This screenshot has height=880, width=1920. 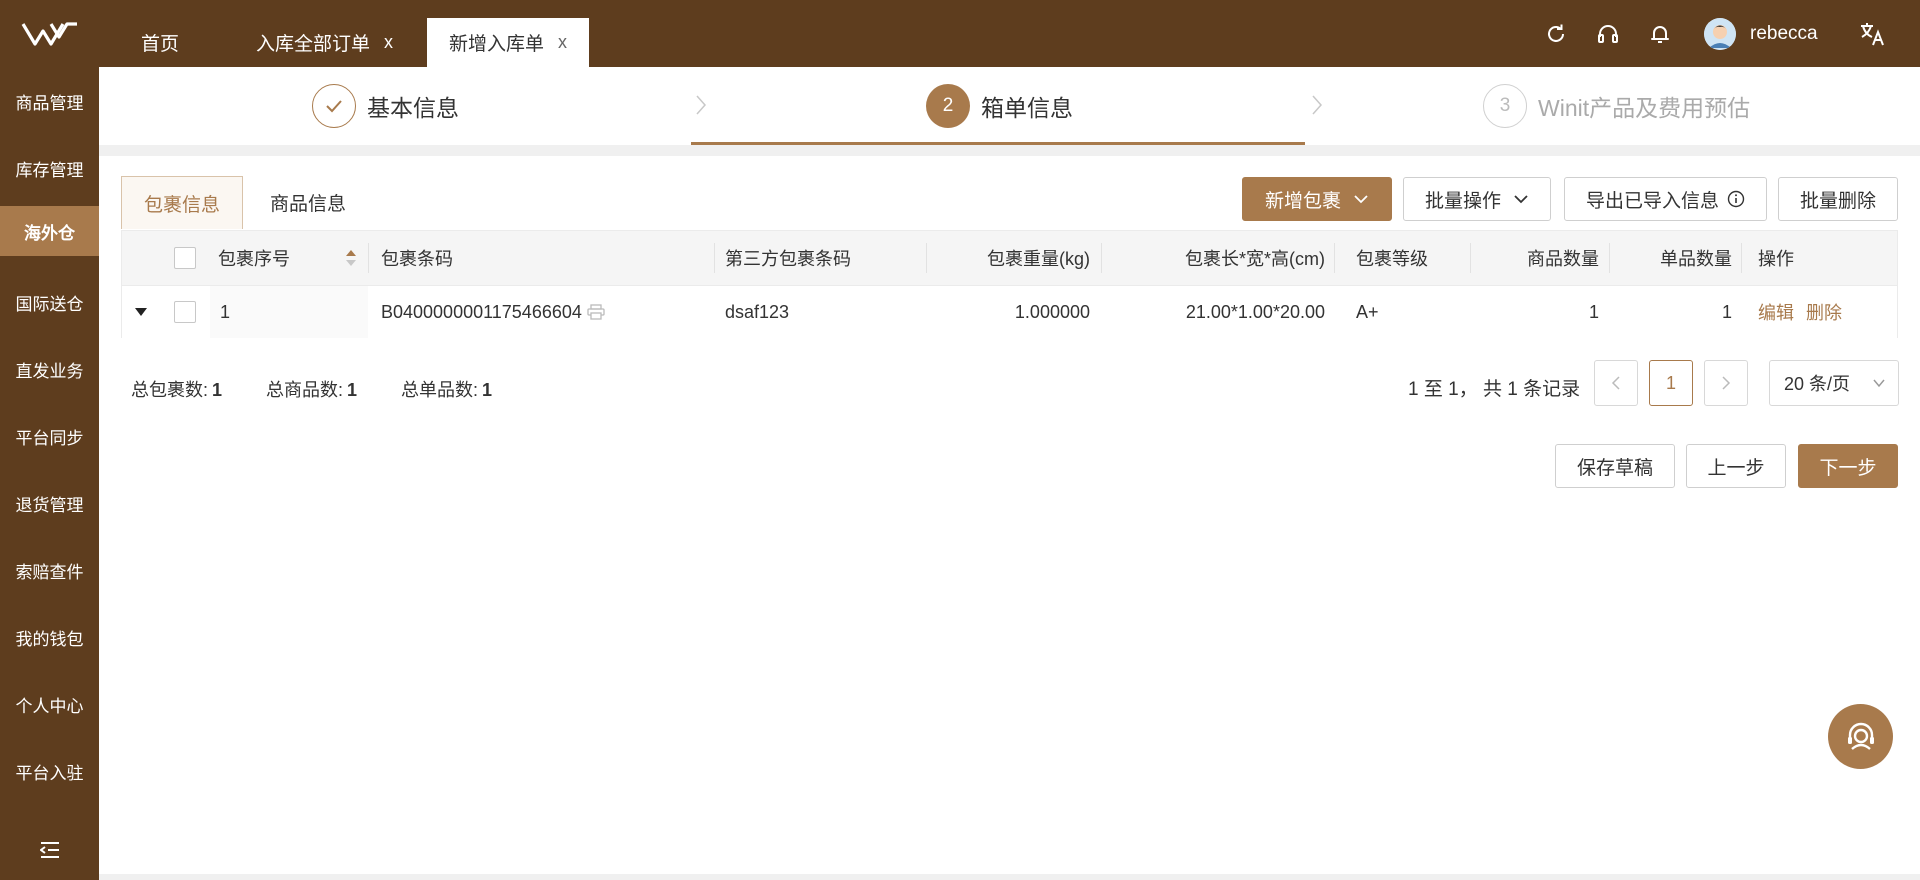 I want to click on button-label: 新增包裹, so click(x=1302, y=201).